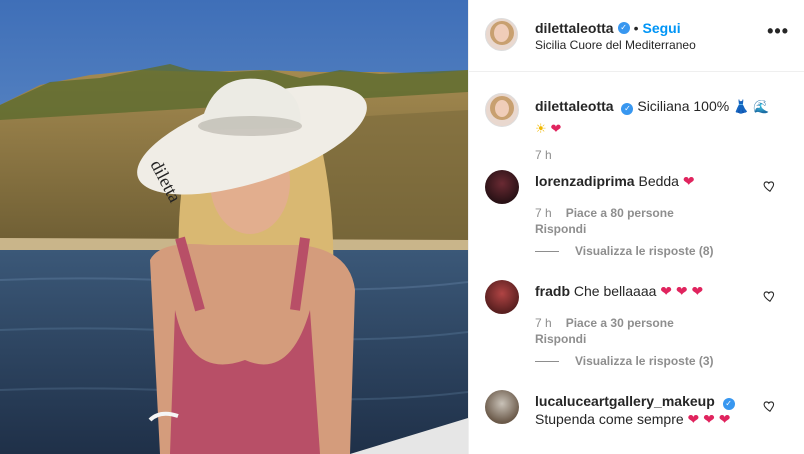  Describe the element at coordinates (644, 361) in the screenshot. I see `view-replies-label: Visualizza le risposte (3)` at that location.